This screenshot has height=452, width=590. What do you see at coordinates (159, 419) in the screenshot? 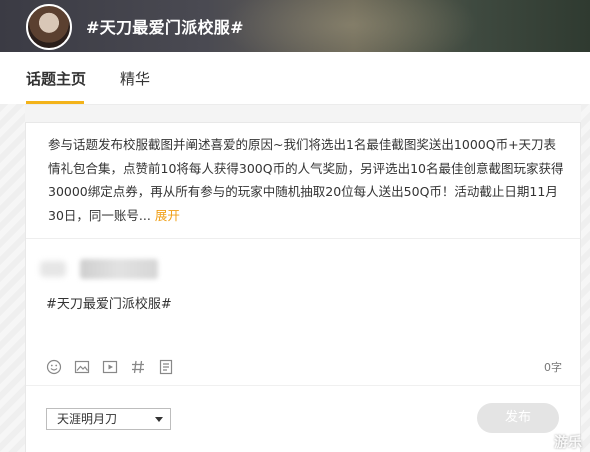
I see `chevron-down-icon` at bounding box center [159, 419].